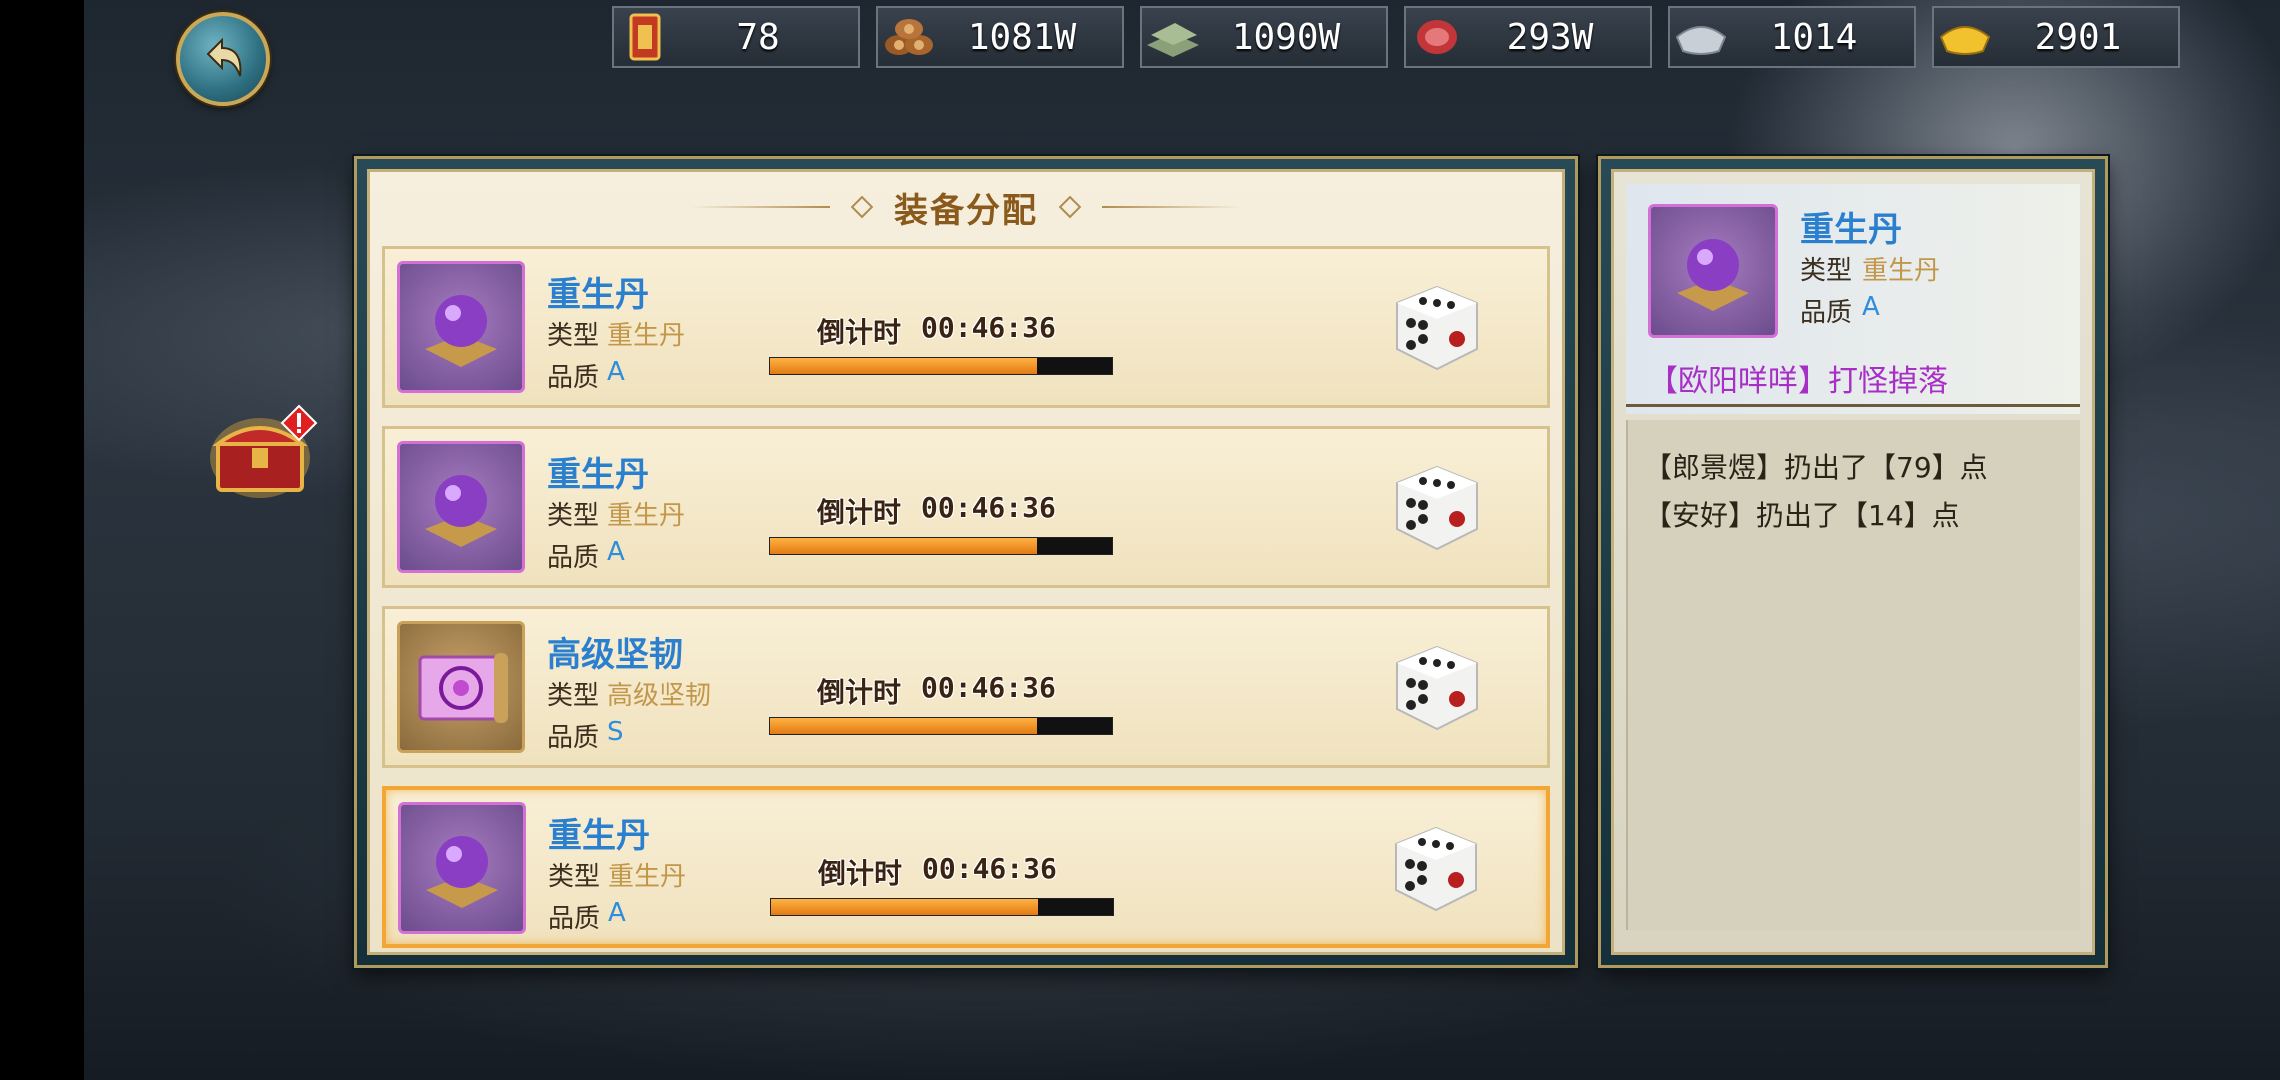 The height and width of the screenshot is (1080, 2280). I want to click on back-button, so click(223, 59).